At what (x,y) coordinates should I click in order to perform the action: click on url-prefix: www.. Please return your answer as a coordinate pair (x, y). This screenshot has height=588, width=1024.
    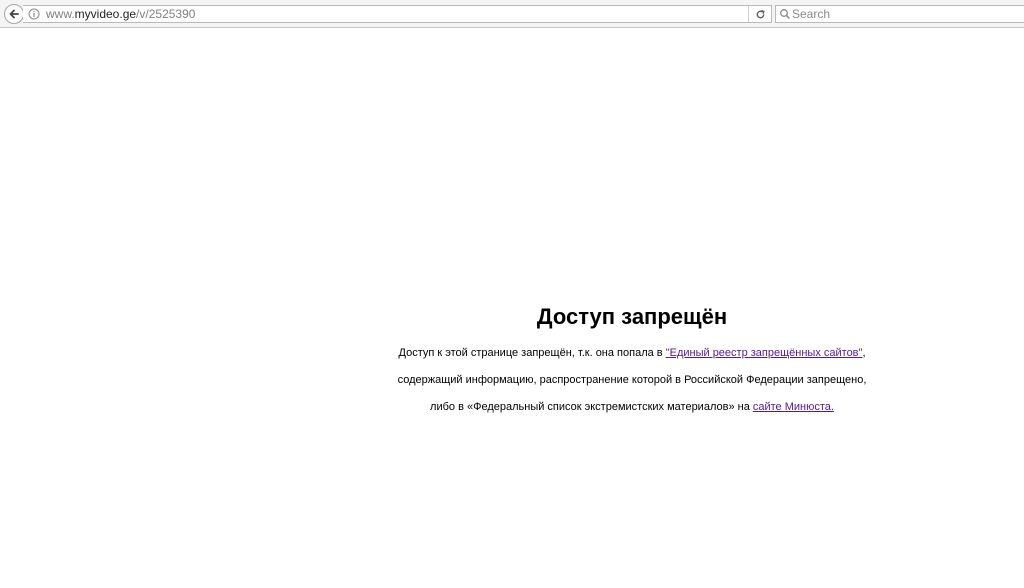
    Looking at the image, I should click on (60, 14).